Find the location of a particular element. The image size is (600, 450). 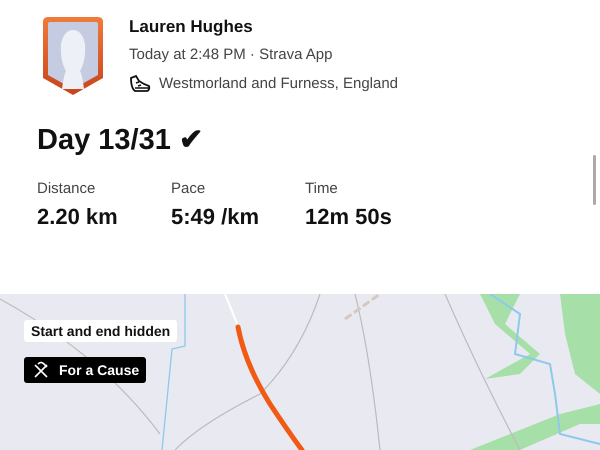

scrollbar is located at coordinates (594, 180).